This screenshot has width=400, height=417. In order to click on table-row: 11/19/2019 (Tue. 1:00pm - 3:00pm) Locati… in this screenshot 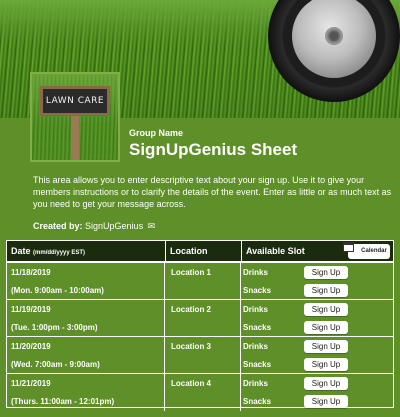, I will do `click(200, 318)`.